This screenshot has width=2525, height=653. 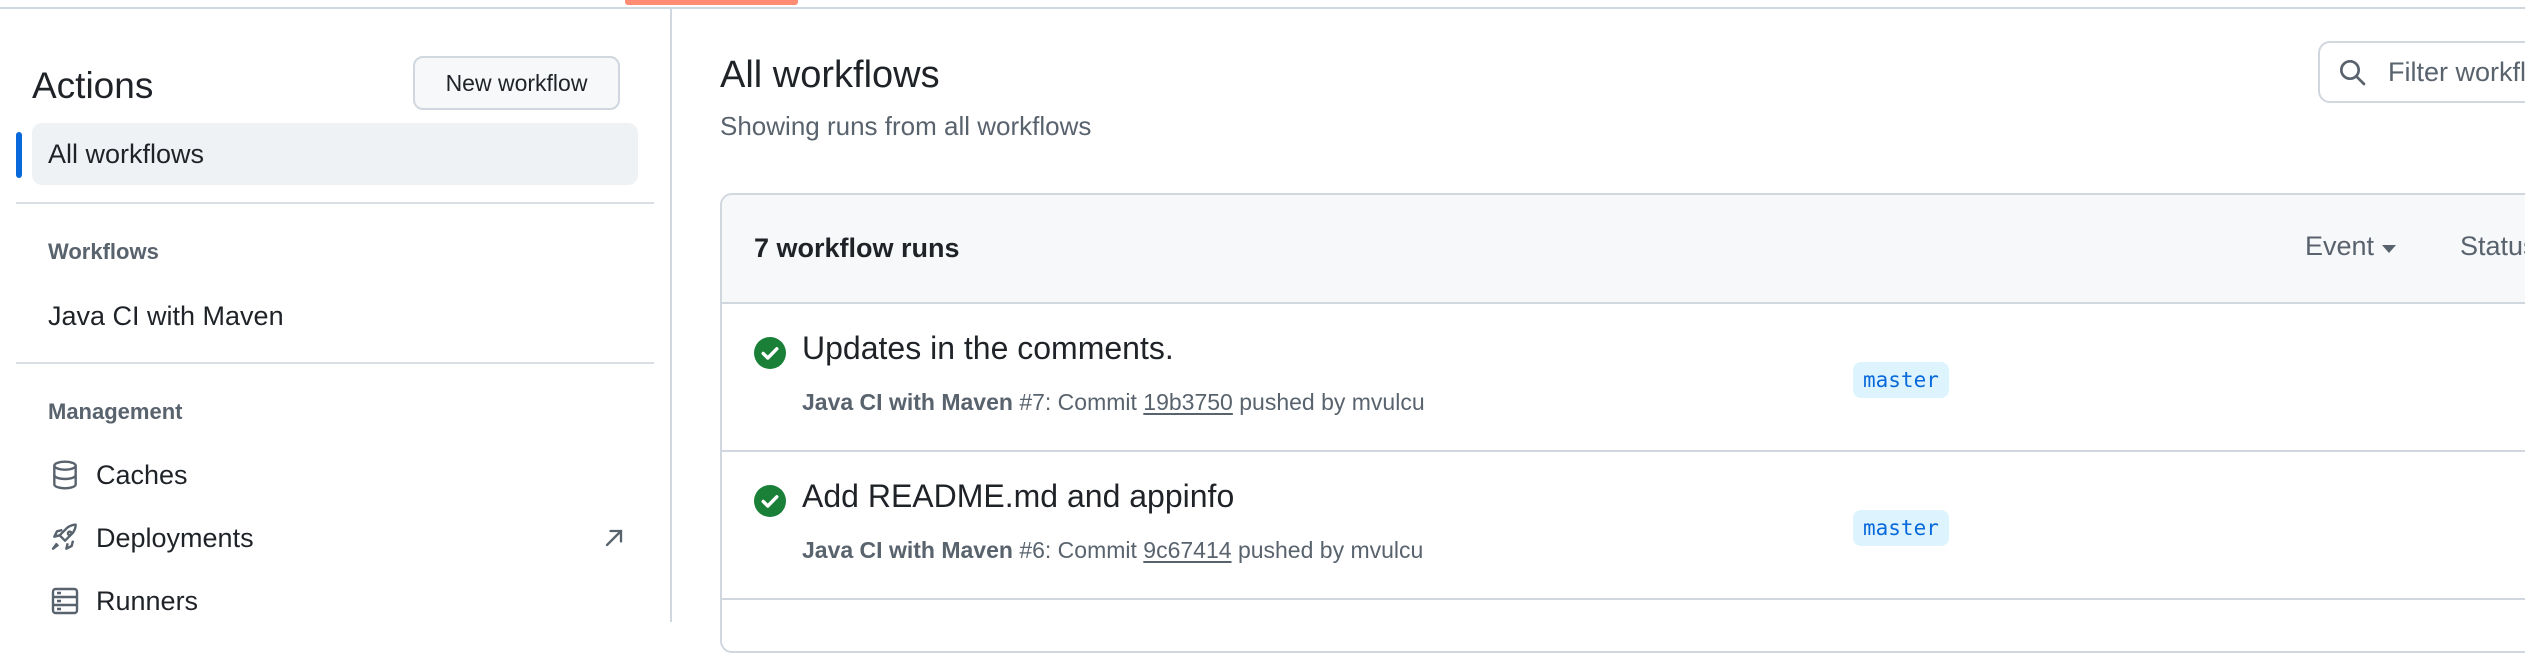 What do you see at coordinates (2340, 246) in the screenshot?
I see `event-filter-label: Event` at bounding box center [2340, 246].